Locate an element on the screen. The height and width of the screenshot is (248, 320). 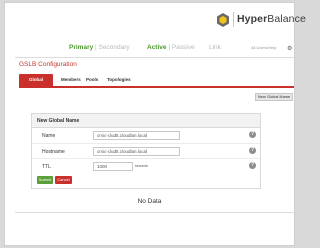
ttl-unit: seconds is located at coordinates (142, 166).